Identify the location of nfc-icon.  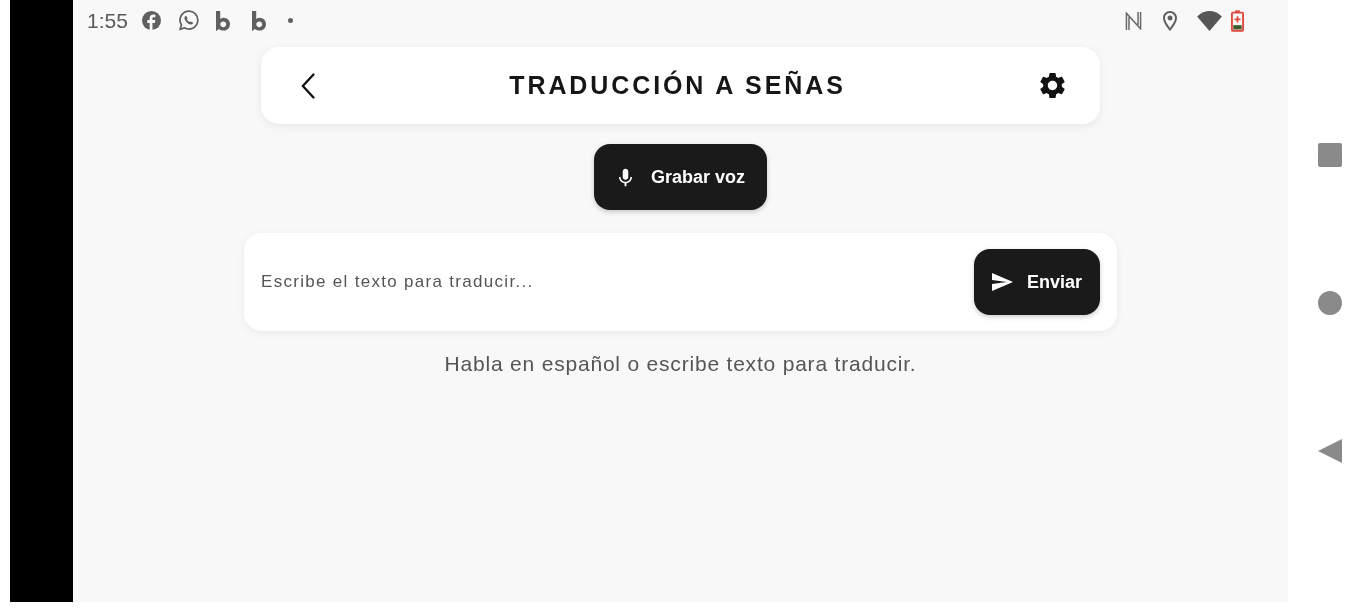
(1133, 20).